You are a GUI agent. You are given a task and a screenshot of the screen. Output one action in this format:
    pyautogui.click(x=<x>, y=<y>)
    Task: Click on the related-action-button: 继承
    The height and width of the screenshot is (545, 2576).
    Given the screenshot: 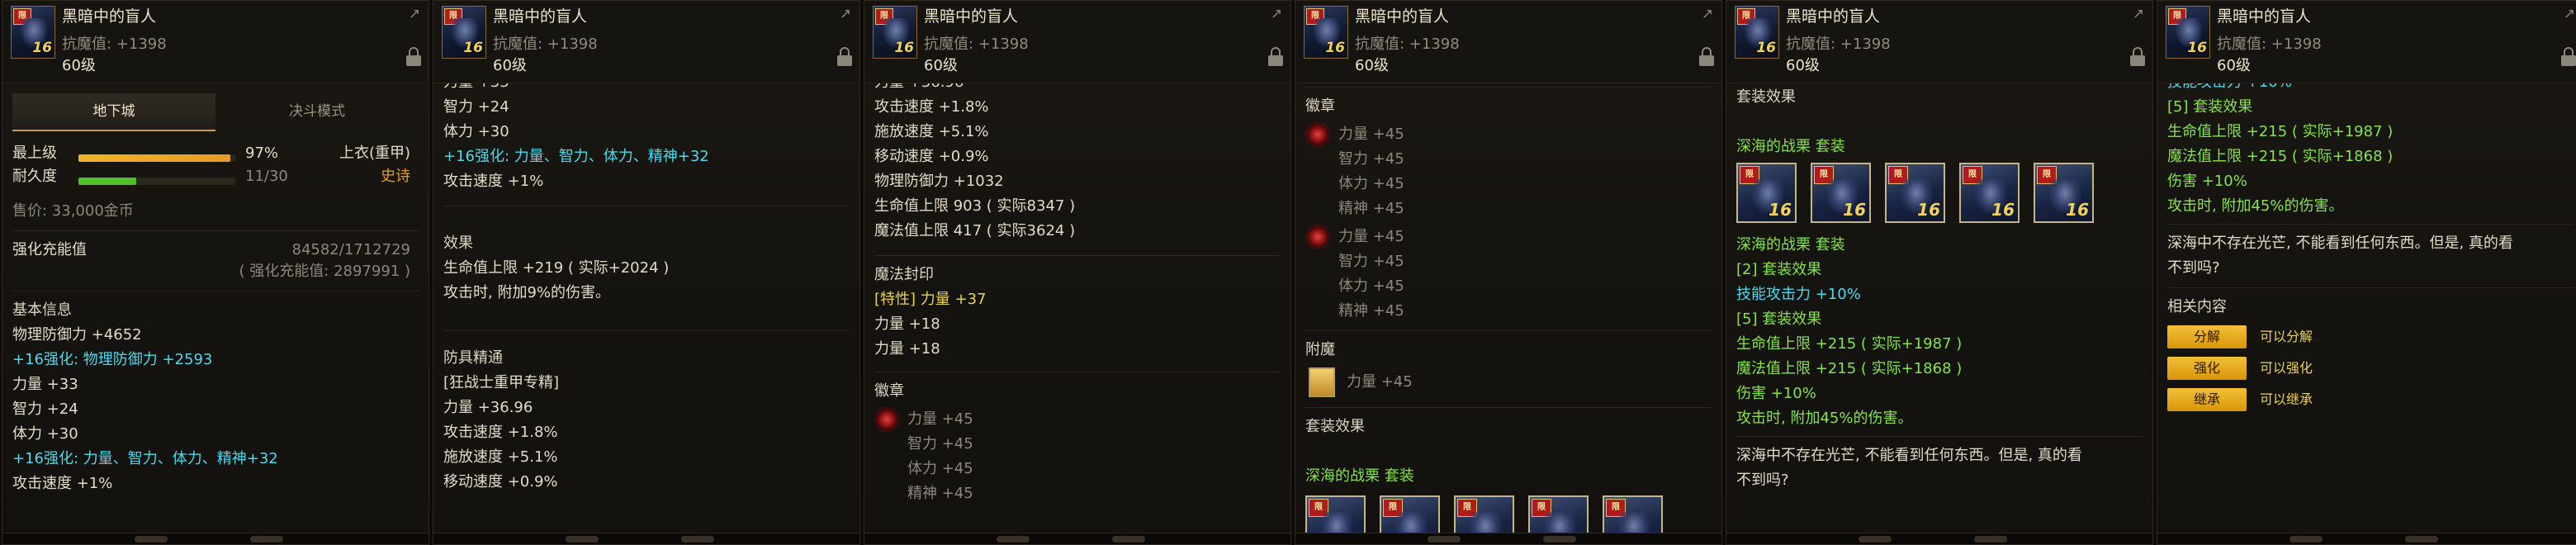 What is the action you would take?
    pyautogui.click(x=2207, y=400)
    